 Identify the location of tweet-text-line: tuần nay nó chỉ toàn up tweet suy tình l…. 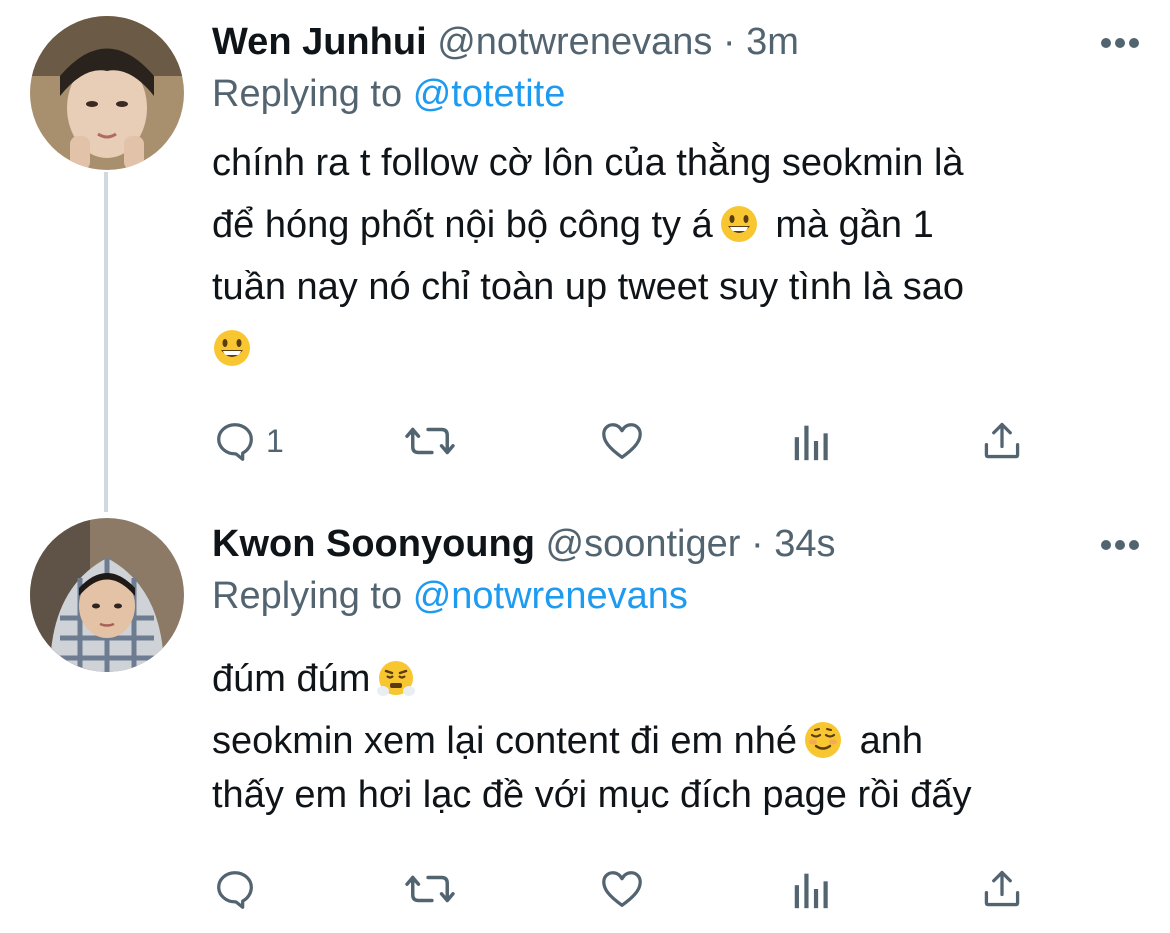
(588, 287).